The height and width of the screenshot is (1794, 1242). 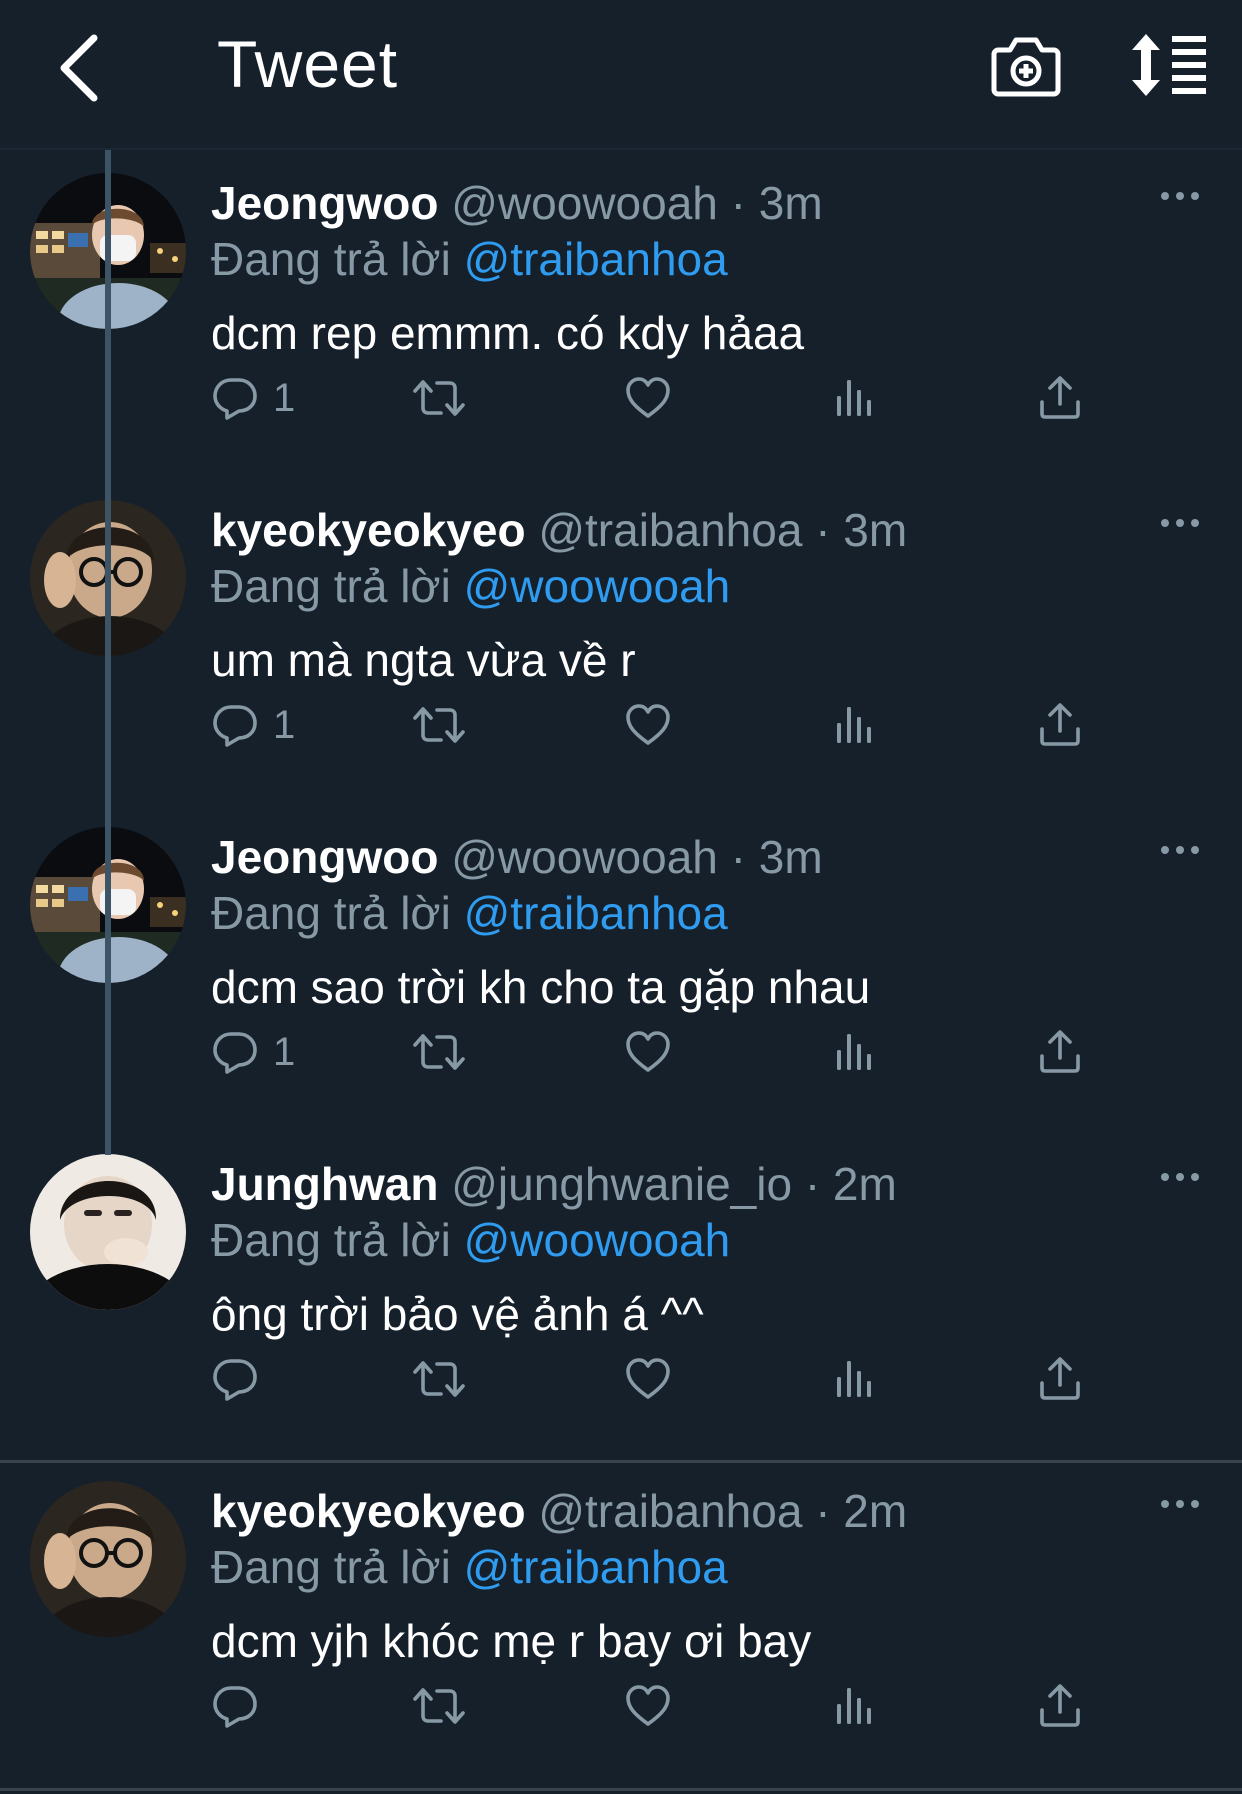 I want to click on tweet-header: kyeokyeokyeo @traibanhoa · 3m, so click(x=559, y=530).